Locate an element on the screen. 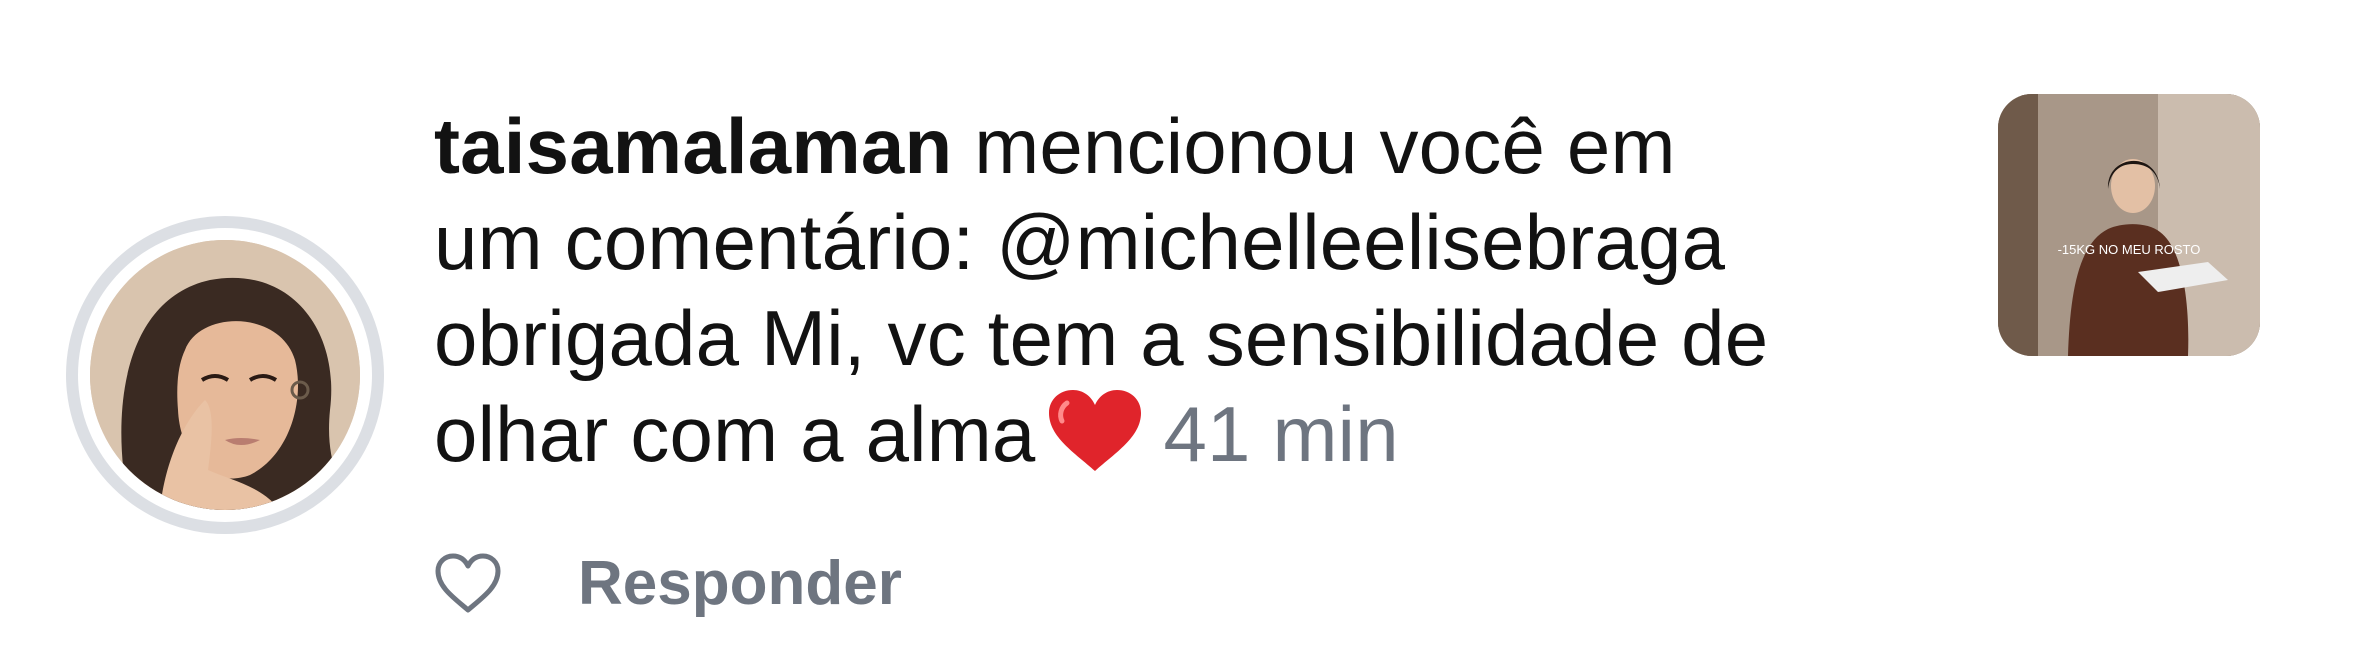 The height and width of the screenshot is (656, 2358). message-text-line1: mencionou você em is located at coordinates (1314, 146).